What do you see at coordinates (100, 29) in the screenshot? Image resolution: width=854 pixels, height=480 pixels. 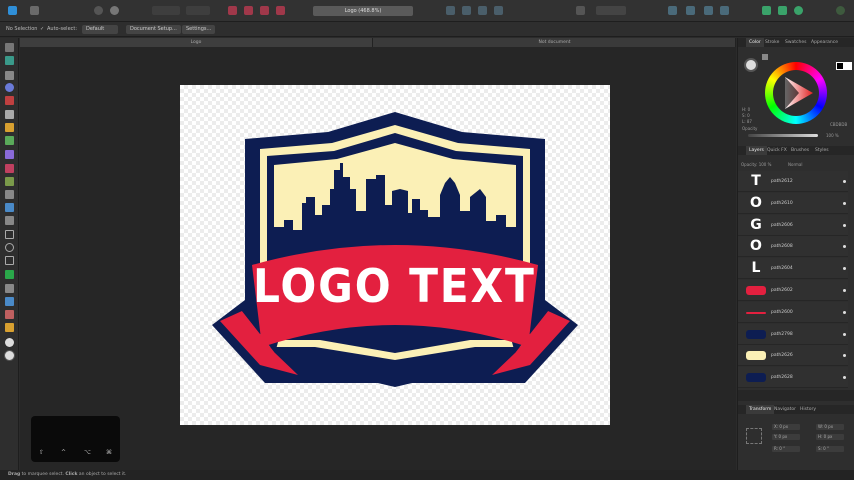 I see `auto-select-dropdown: Default` at bounding box center [100, 29].